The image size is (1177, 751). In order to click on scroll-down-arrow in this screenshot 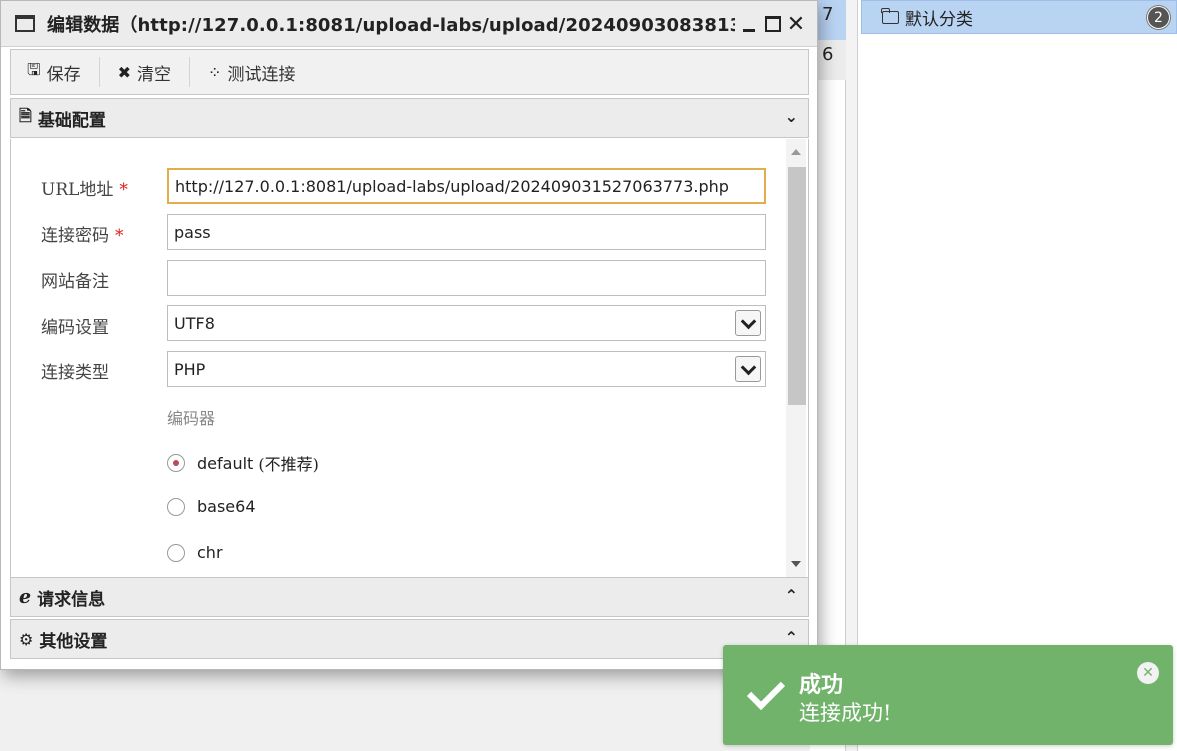, I will do `click(796, 564)`.